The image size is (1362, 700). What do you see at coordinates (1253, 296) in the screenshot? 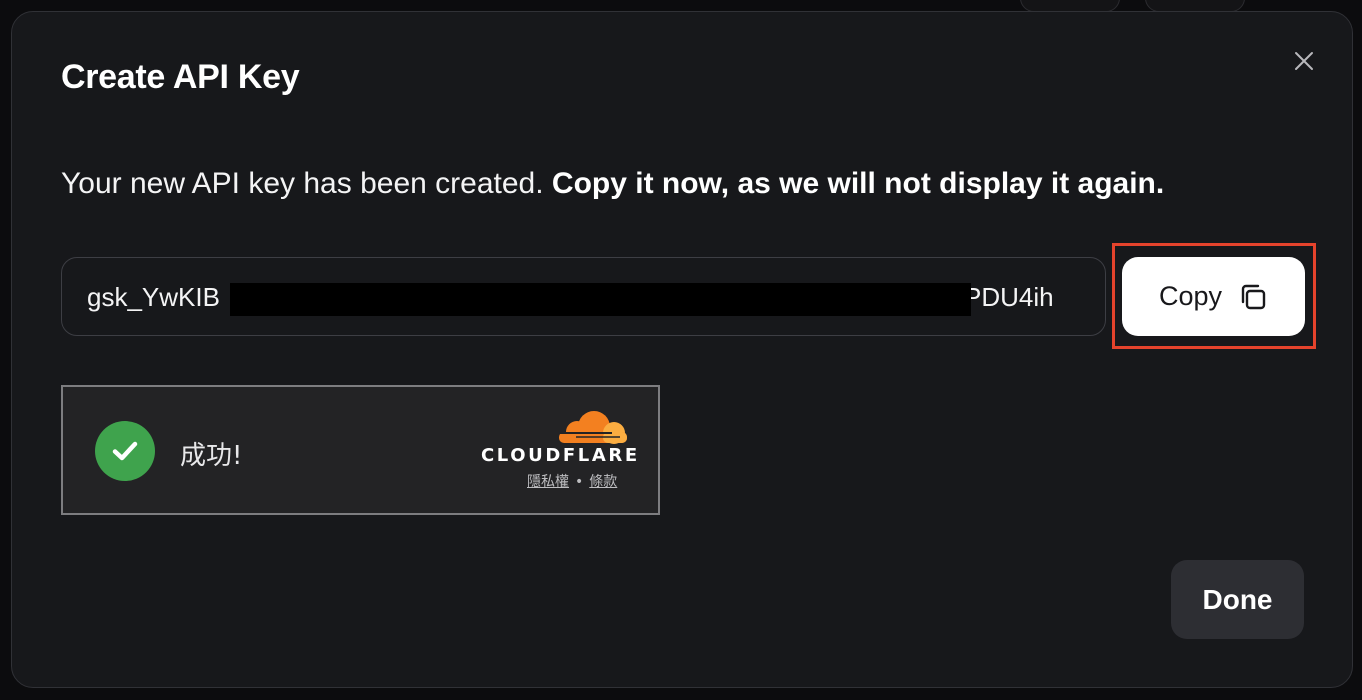
I see `copy-icon` at bounding box center [1253, 296].